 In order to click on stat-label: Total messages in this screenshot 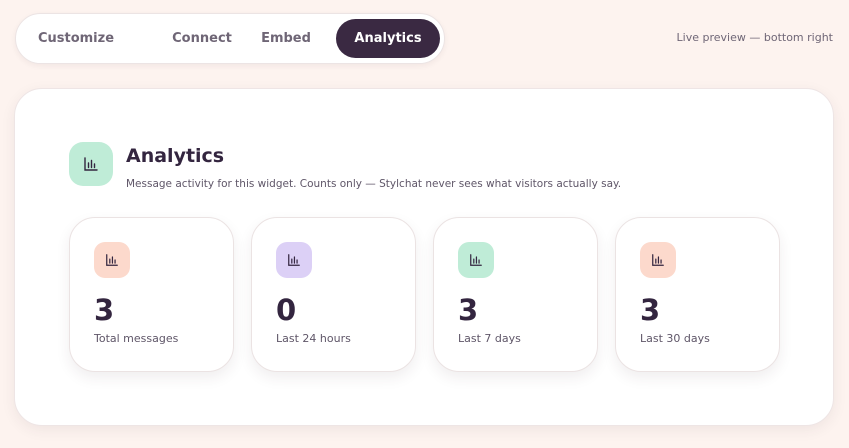, I will do `click(136, 338)`.